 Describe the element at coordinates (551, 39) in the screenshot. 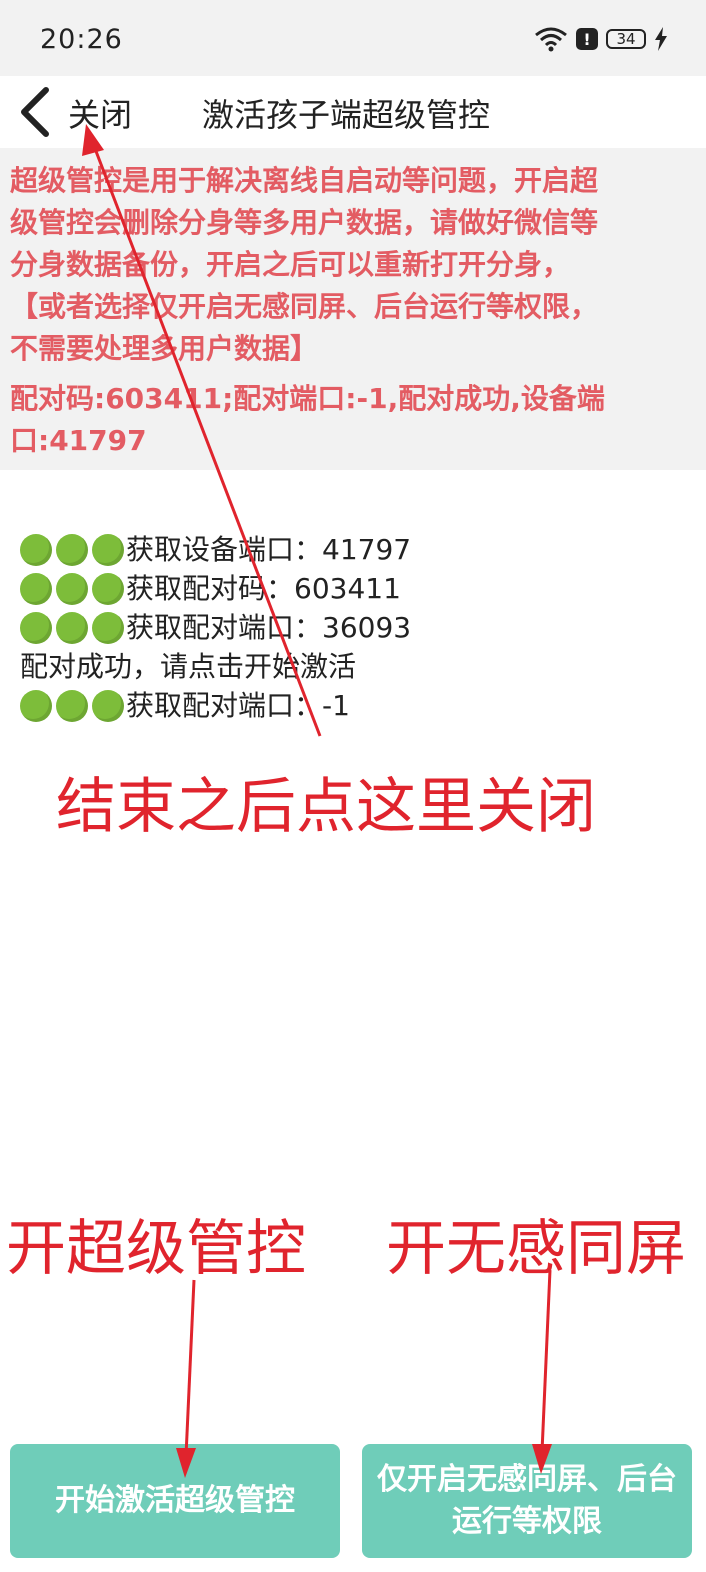

I see `wifi-icon` at that location.